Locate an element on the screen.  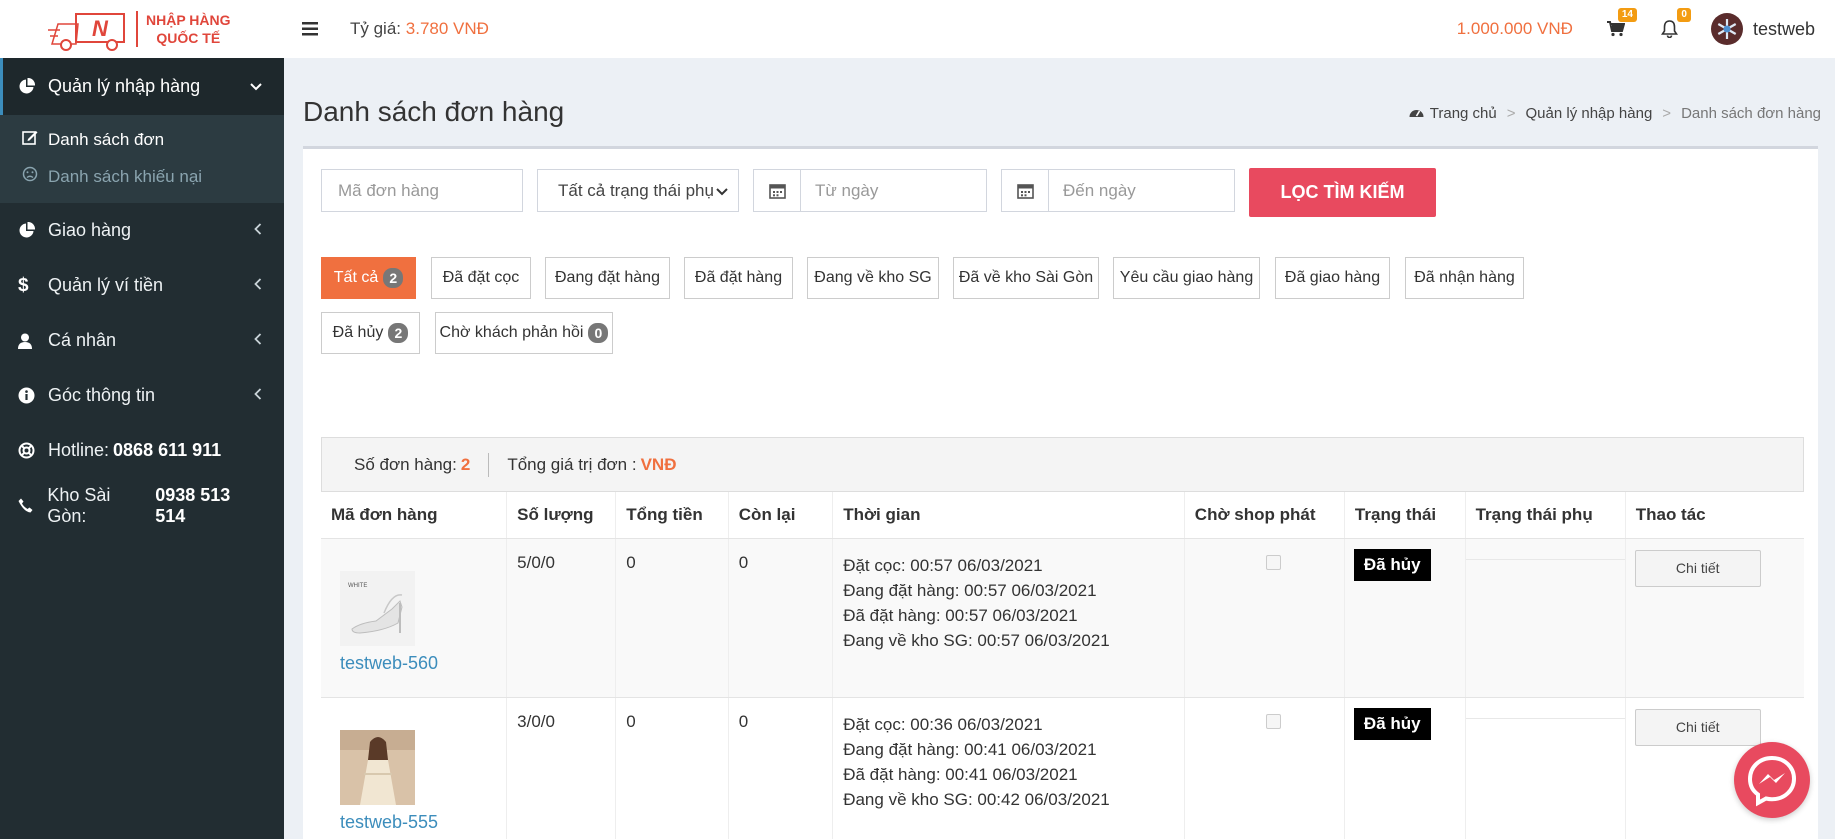
messenger-chat-button is located at coordinates (1772, 780).